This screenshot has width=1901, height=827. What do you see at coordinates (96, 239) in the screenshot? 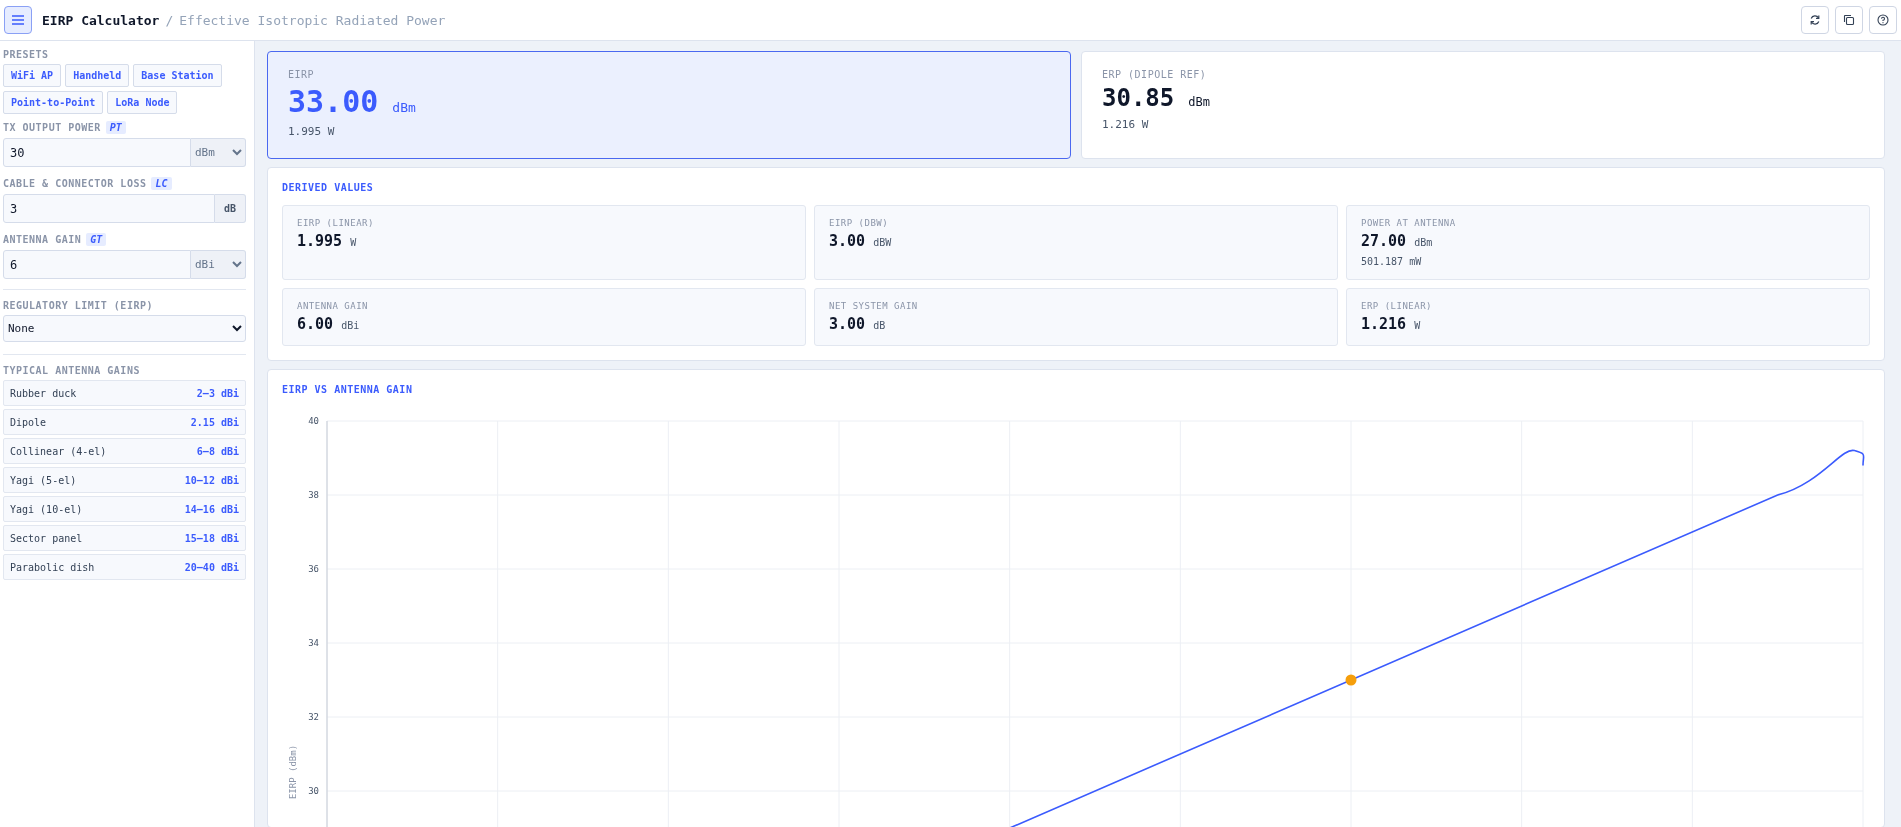
I see `symbol-badge: GT` at bounding box center [96, 239].